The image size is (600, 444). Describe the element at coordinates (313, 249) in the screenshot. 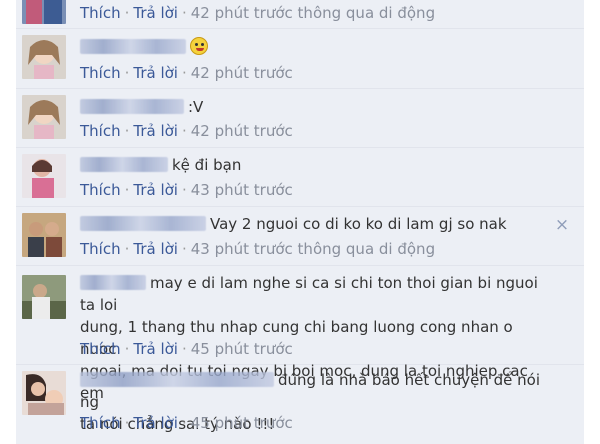

I see `timestamp: 43 phút trước thông qua di động` at that location.